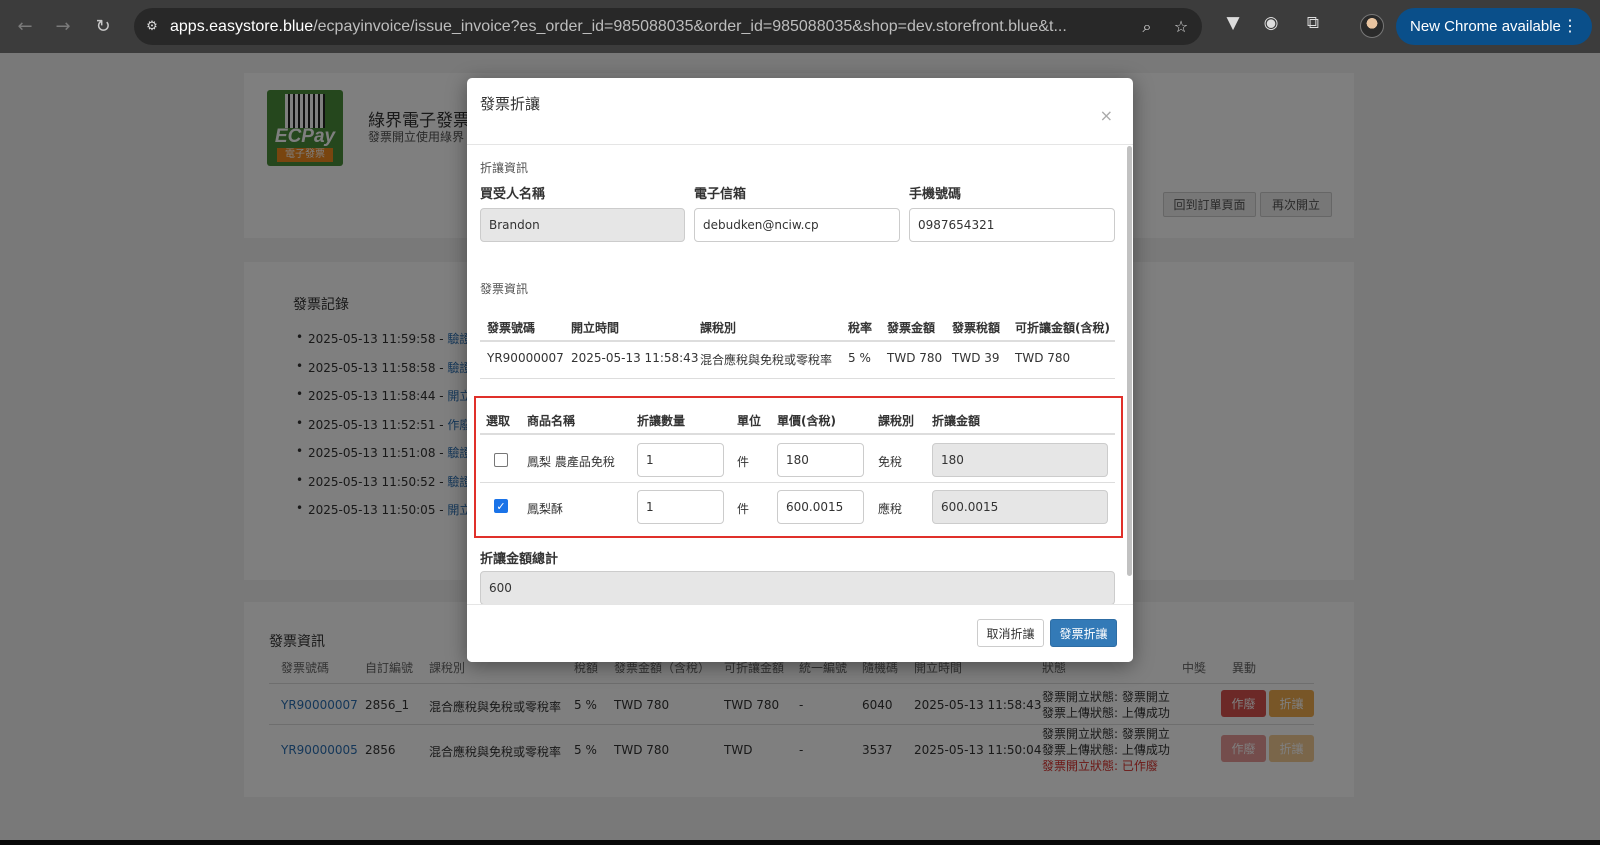 This screenshot has width=1600, height=845. I want to click on item-name: 鳳梨酥, so click(545, 509).